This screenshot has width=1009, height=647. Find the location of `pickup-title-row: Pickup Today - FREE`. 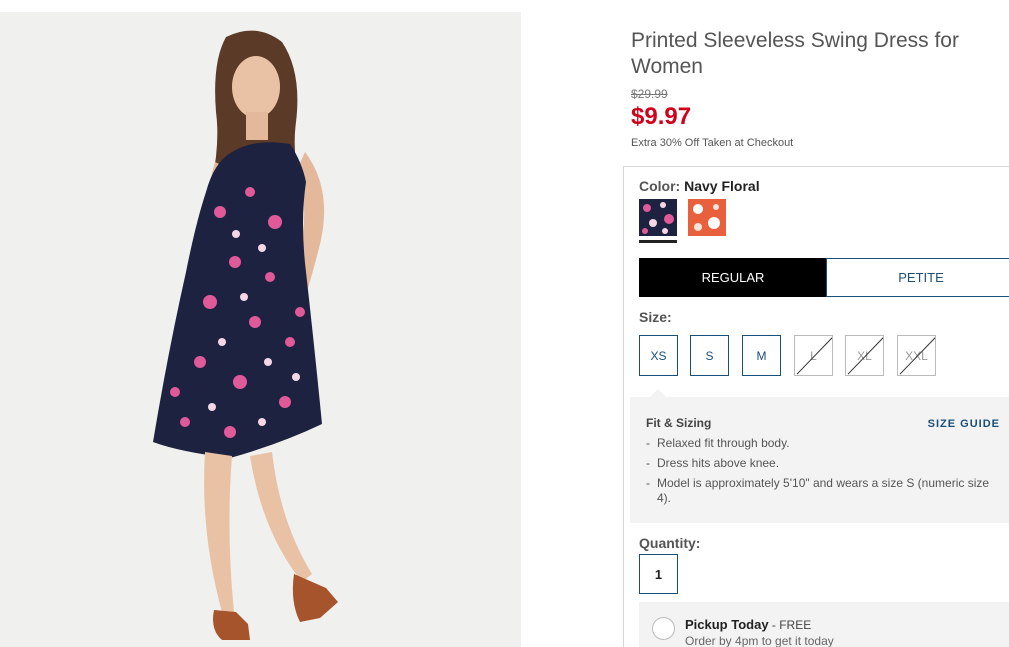

pickup-title-row: Pickup Today - FREE is located at coordinates (748, 624).